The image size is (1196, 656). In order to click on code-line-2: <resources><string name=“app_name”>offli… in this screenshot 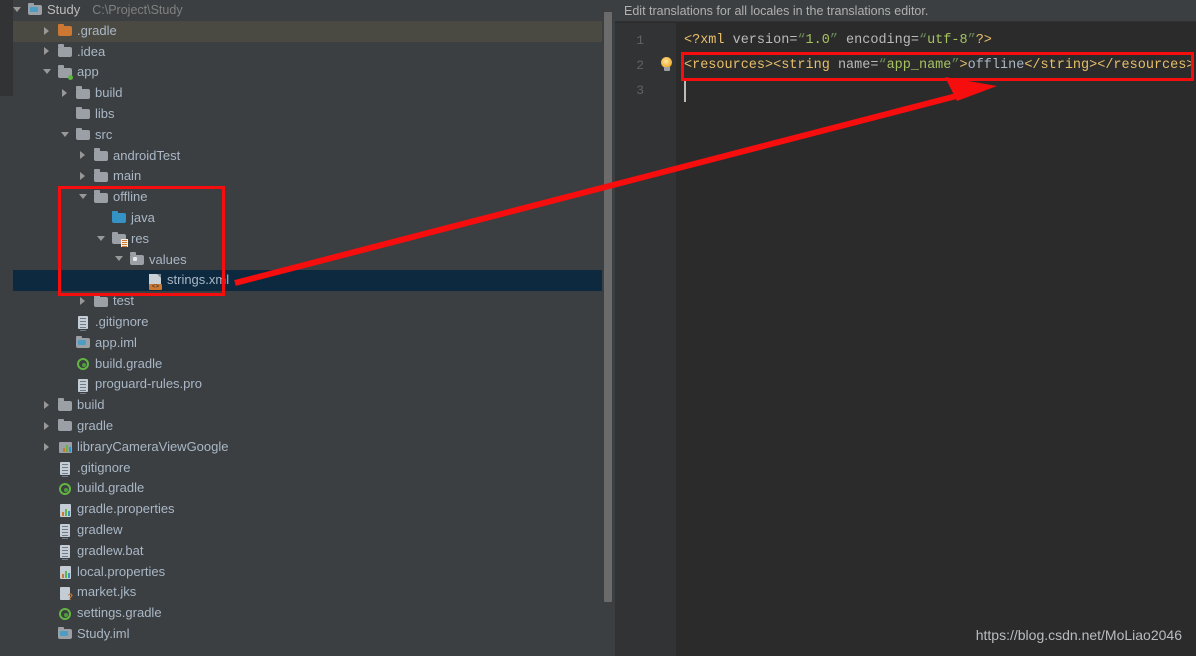, I will do `click(939, 65)`.